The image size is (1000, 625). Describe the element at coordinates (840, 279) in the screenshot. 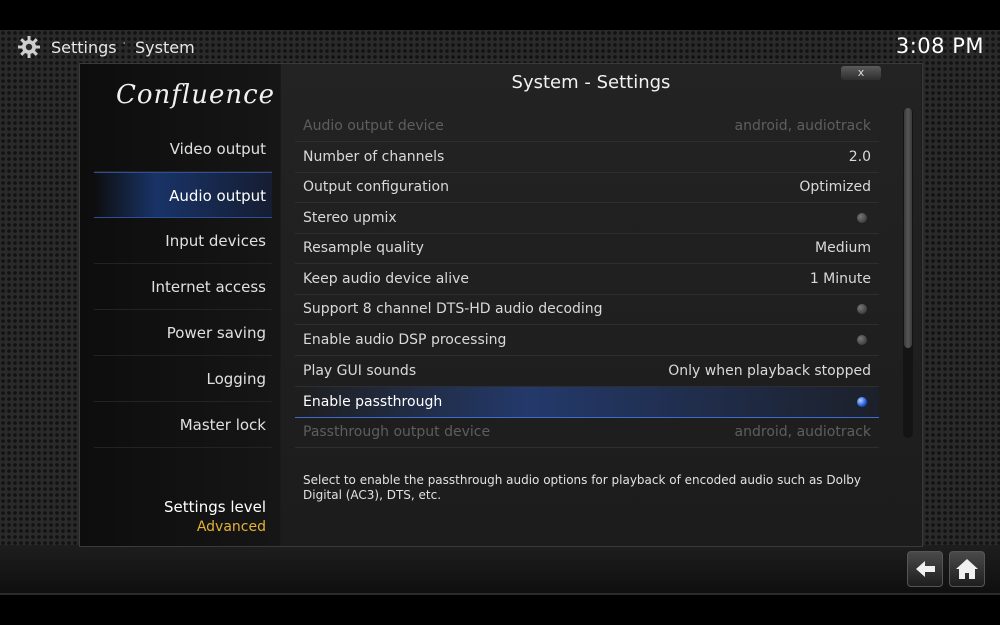

I see `setting-value: 1 Minute` at that location.